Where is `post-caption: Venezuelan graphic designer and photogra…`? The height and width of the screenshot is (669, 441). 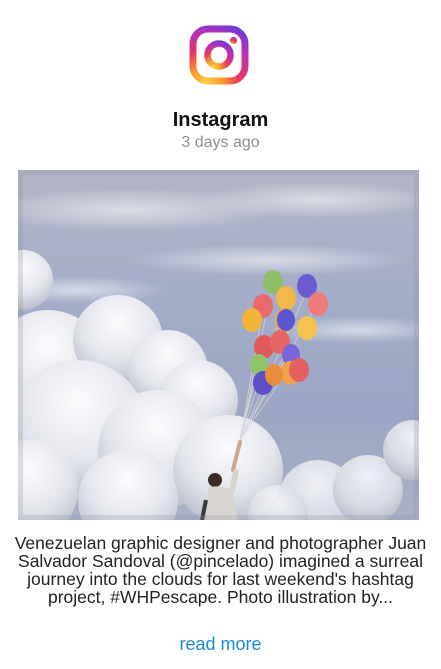
post-caption: Venezuelan graphic designer and photogra… is located at coordinates (220, 570).